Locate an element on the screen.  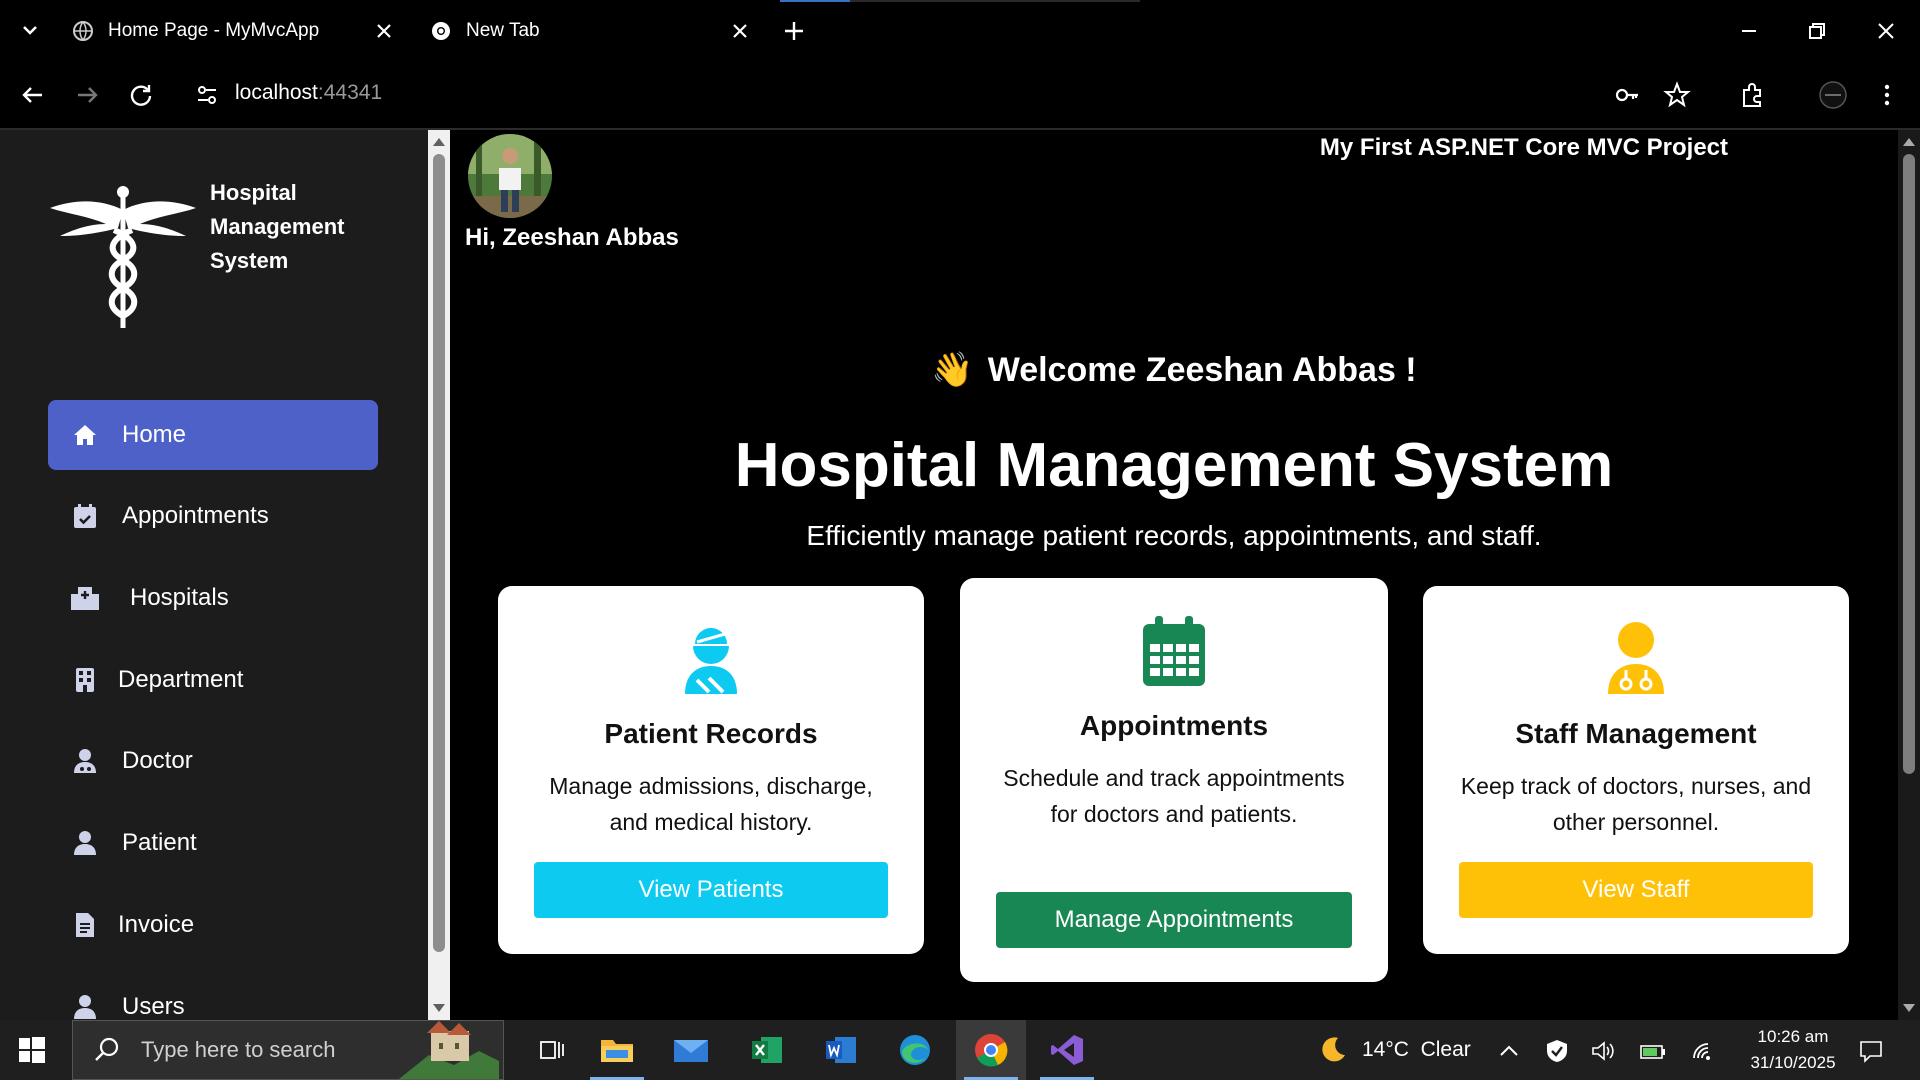
excel-icon is located at coordinates (767, 1050).